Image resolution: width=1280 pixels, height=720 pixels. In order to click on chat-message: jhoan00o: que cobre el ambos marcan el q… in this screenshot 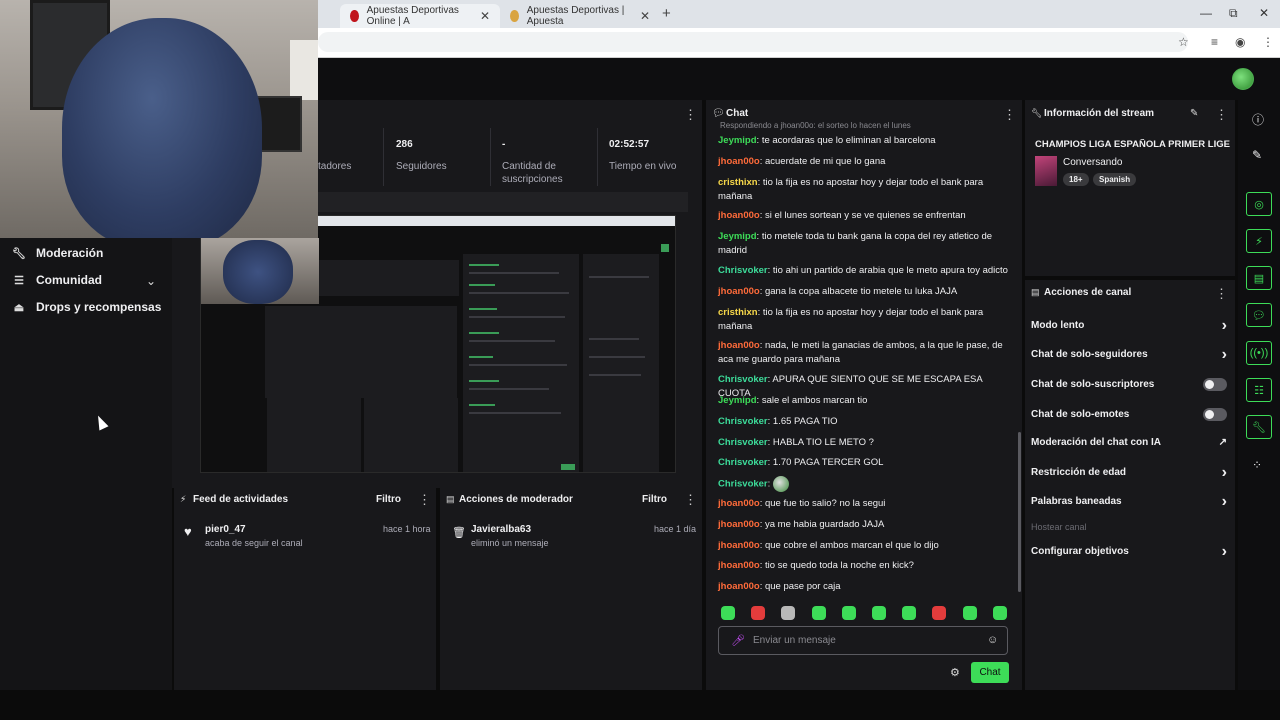, I will do `click(863, 546)`.